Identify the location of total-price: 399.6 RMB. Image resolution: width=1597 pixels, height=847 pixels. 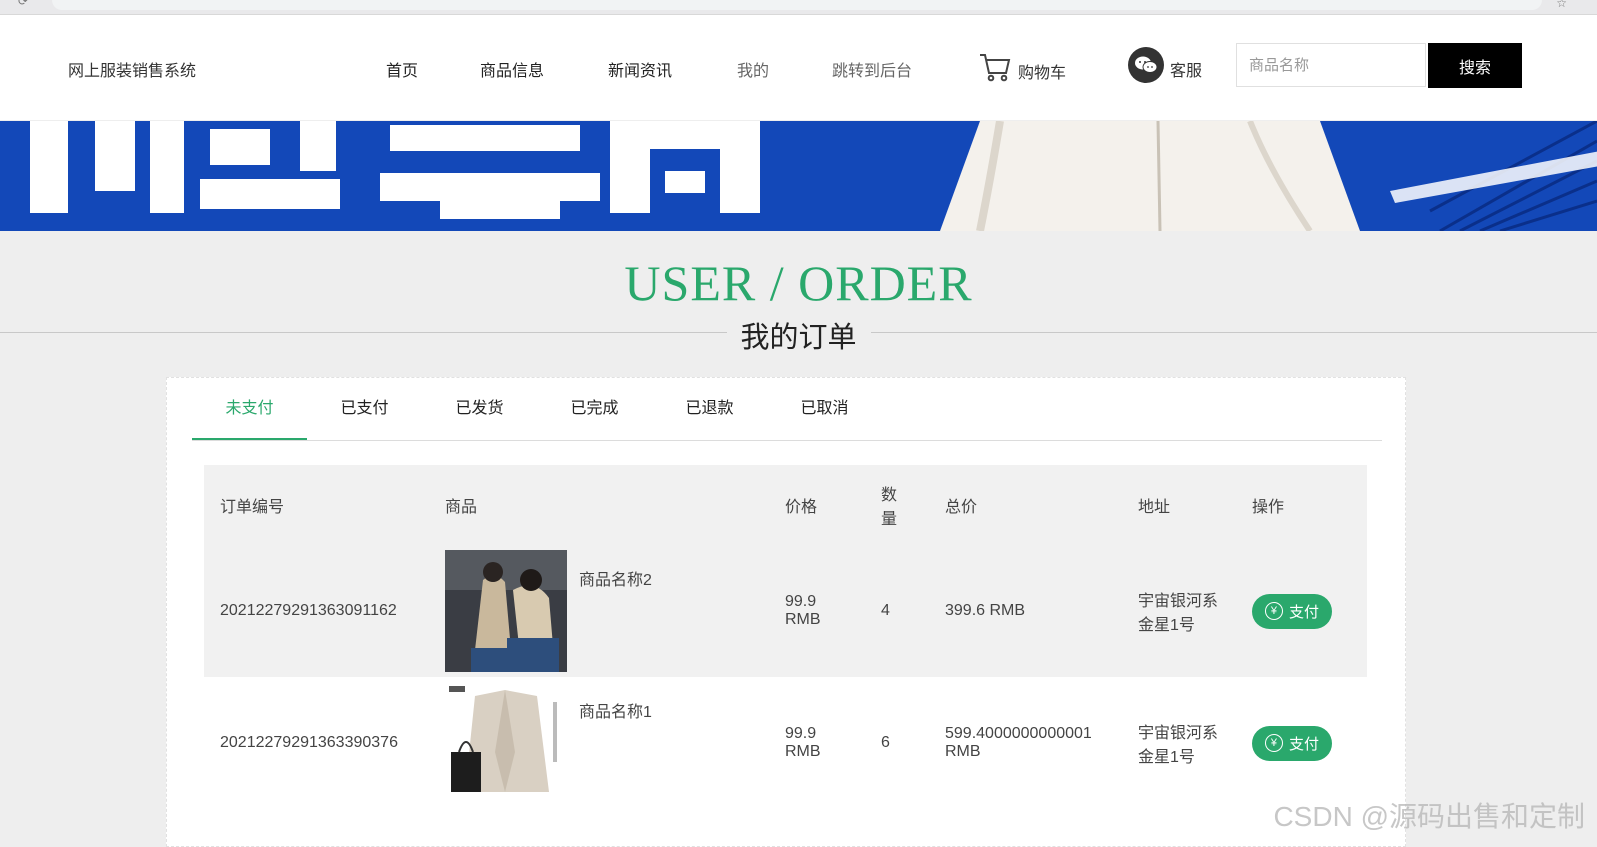
(985, 610).